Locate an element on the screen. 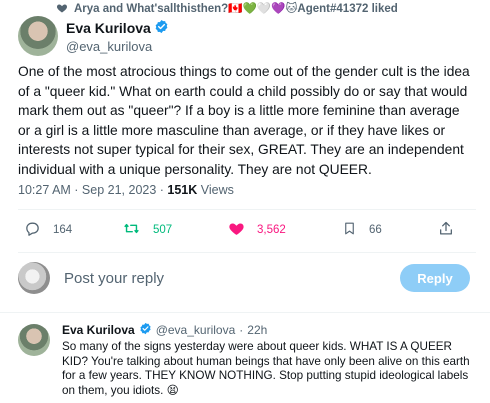  like-count: 3,562 is located at coordinates (271, 230).